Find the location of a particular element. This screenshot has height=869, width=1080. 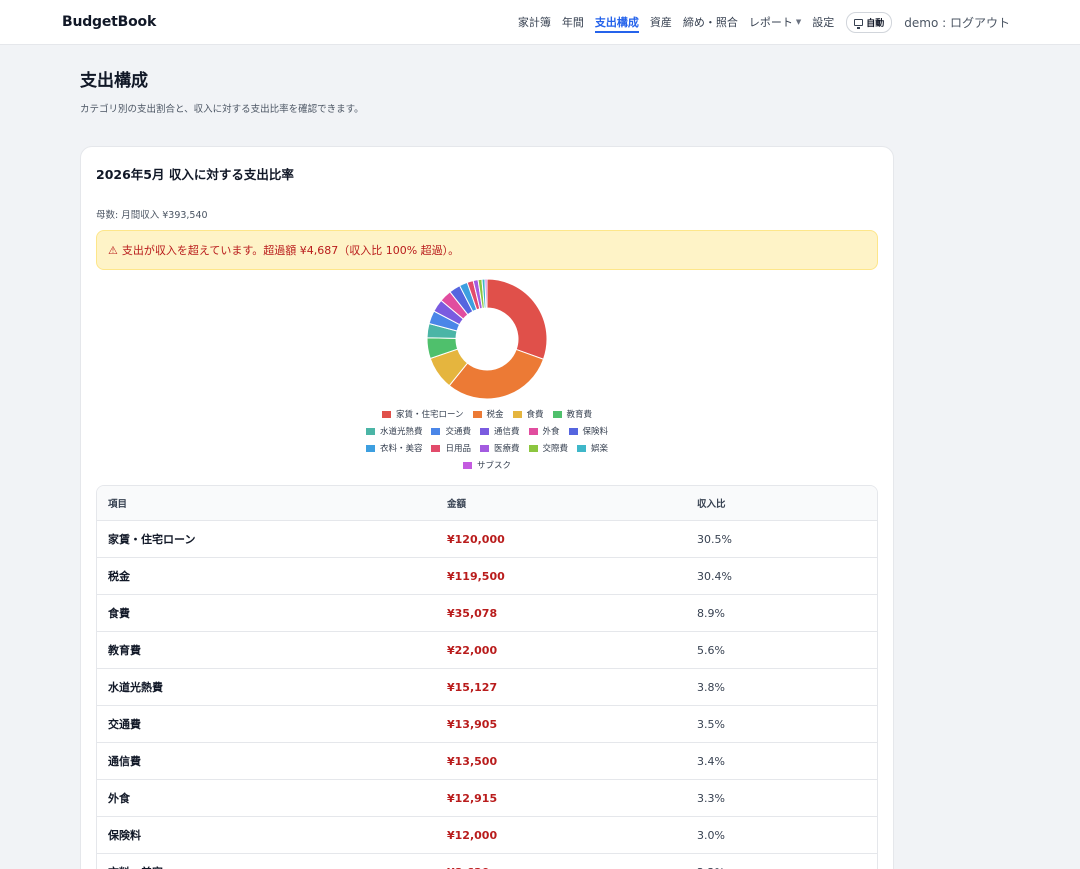

page-subtitle: カテゴリ別の支出割合と、収入に対する支出比率を確認できます。 is located at coordinates (222, 109).